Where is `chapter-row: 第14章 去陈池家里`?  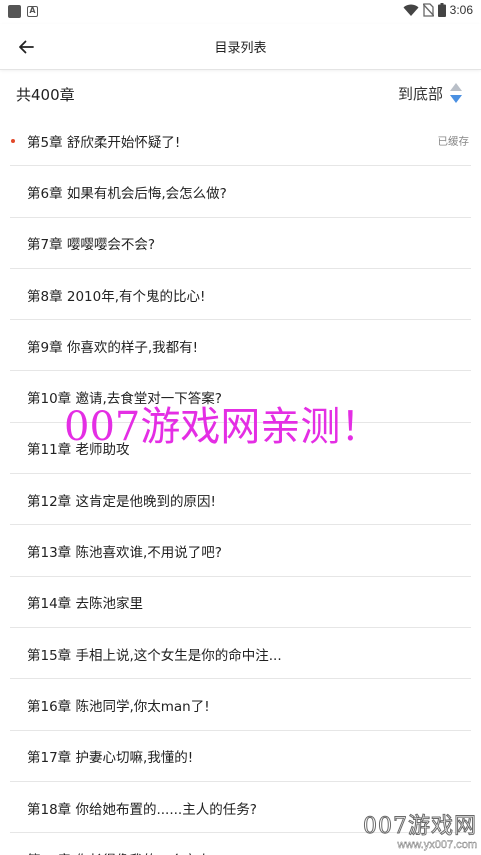 chapter-row: 第14章 去陈池家里 is located at coordinates (240, 602).